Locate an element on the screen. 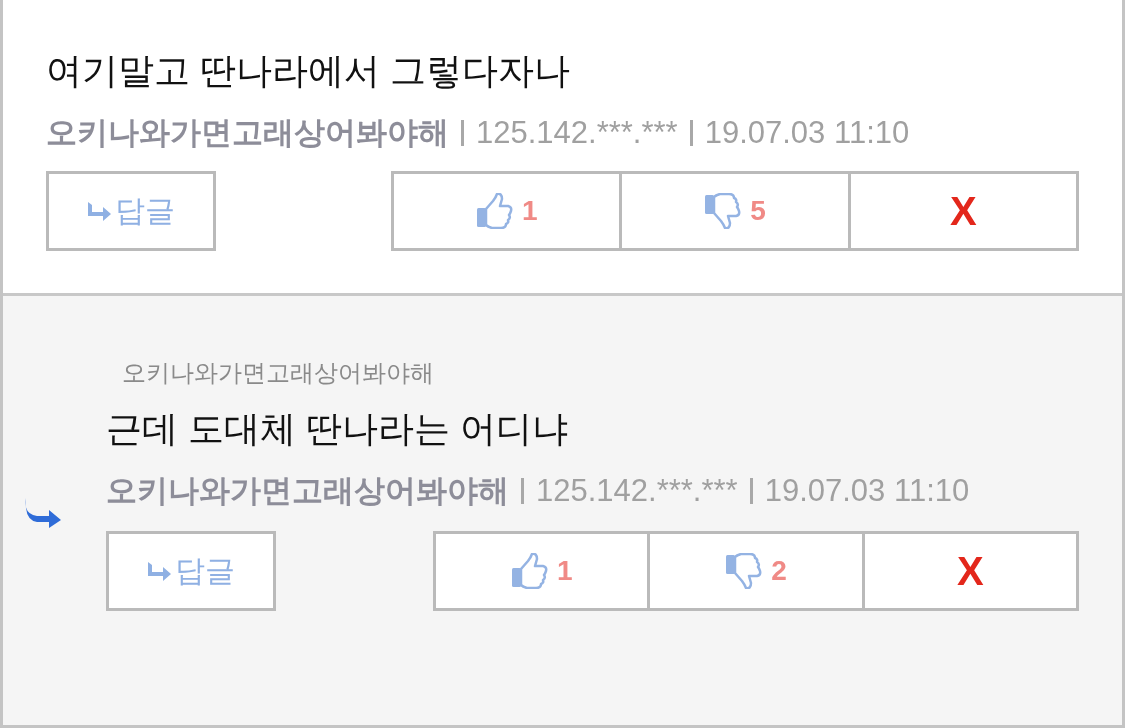 The image size is (1125, 728). comment-text: 근데 도대체 딴나라는 어디냐 is located at coordinates (337, 429).